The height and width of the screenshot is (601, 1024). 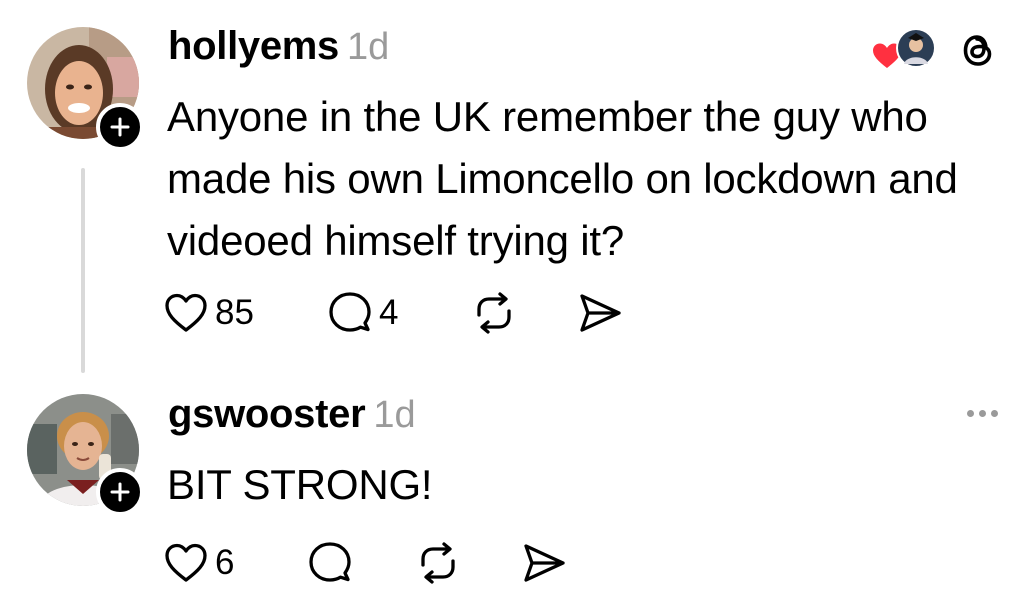 What do you see at coordinates (300, 484) in the screenshot?
I see `post-text: BIT STRONG!` at bounding box center [300, 484].